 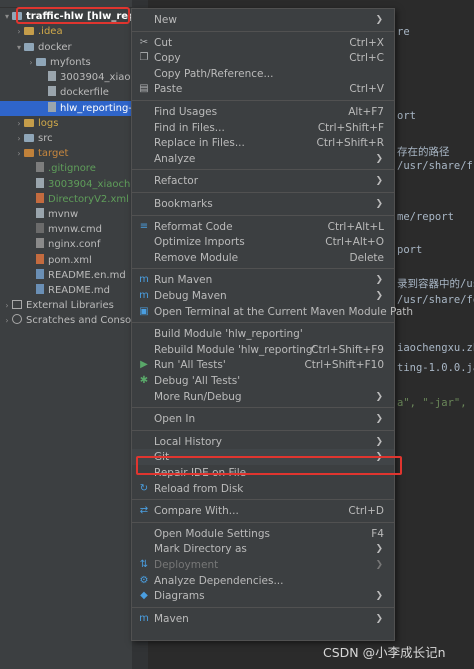 I want to click on menu-item-copy: ❐ Copy Ctrl+C, so click(x=263, y=58).